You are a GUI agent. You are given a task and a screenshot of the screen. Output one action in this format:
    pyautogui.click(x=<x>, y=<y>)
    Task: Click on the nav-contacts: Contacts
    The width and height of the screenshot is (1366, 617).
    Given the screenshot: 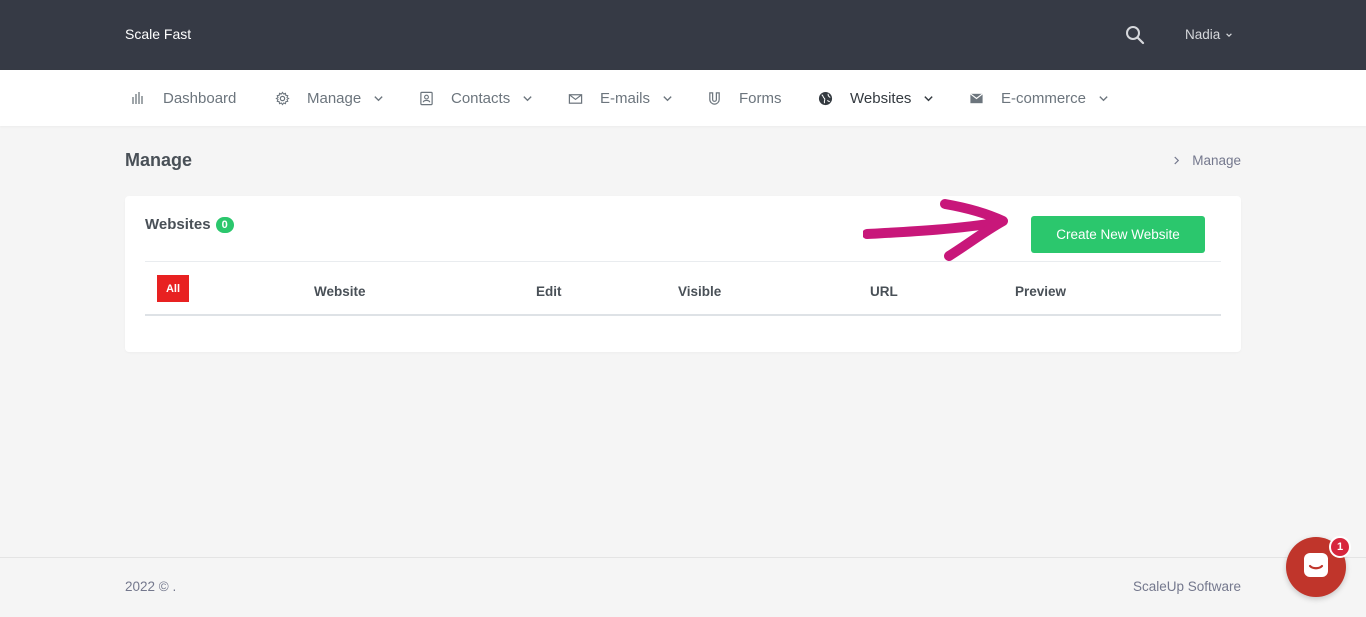 What is the action you would take?
    pyautogui.click(x=475, y=98)
    